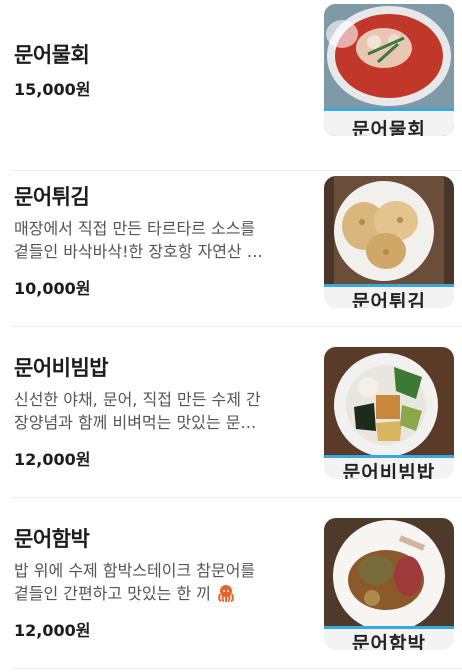 The image size is (462, 672). Describe the element at coordinates (389, 242) in the screenshot. I see `fried-octopus-photo-icon: 문어튀김` at that location.